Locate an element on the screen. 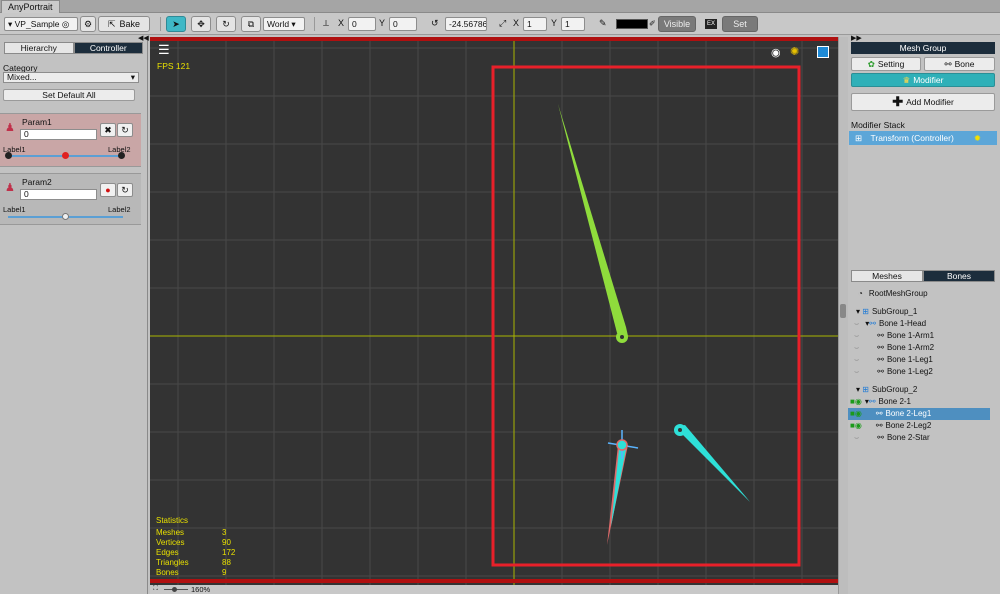 Image resolution: width=1000 pixels, height=594 pixels. tree-row-bone: ⌣ ⚯ Bone 1-Leg1 is located at coordinates (919, 360).